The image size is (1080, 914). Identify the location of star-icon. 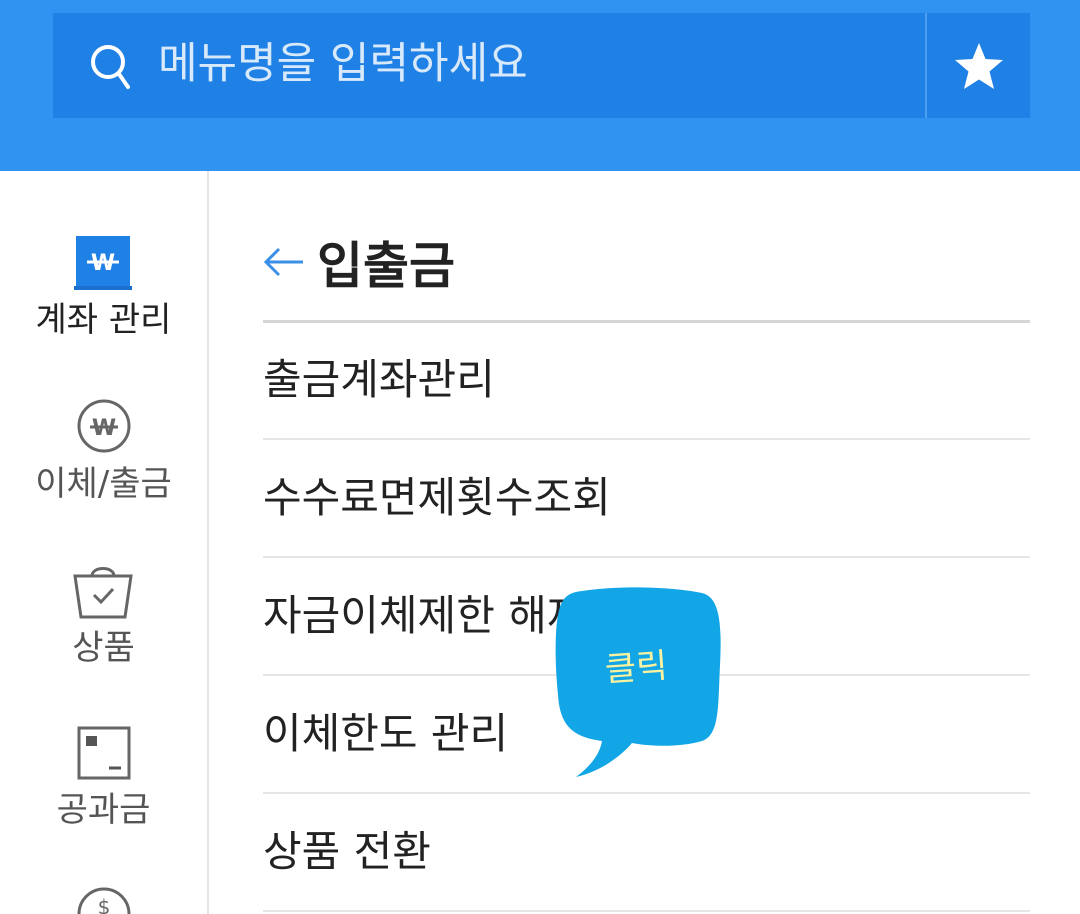
(978, 65).